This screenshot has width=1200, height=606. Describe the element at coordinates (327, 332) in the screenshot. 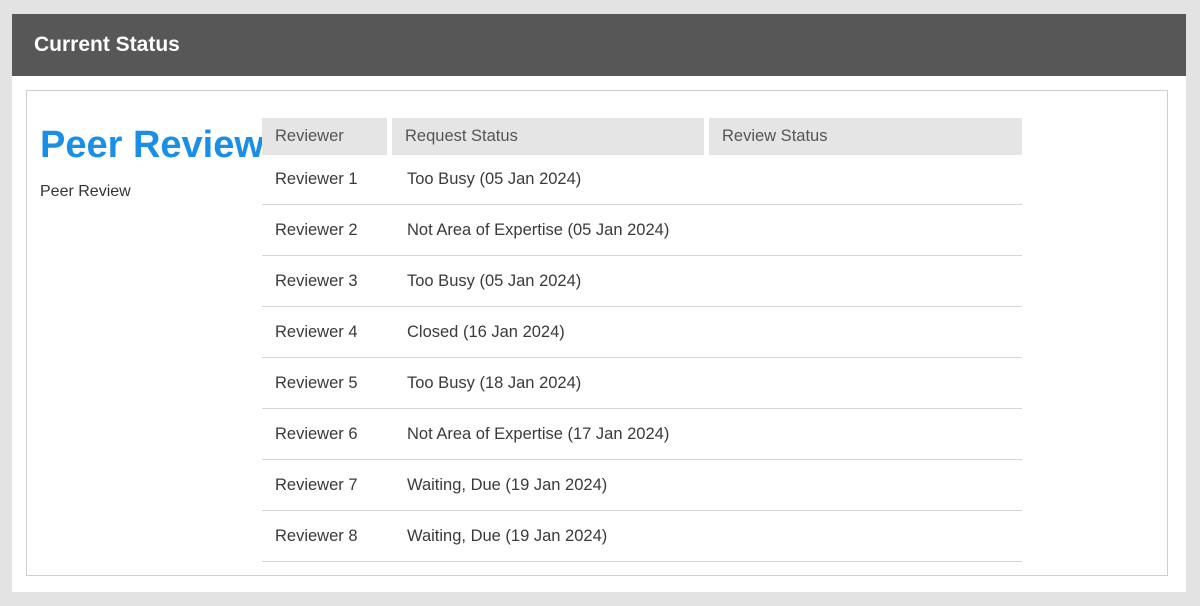

I see `reviewer-cell: Reviewer 4` at that location.